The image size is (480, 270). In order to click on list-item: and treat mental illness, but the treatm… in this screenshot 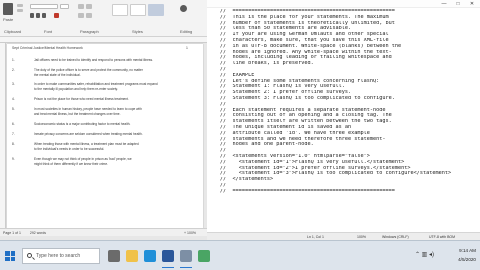, I will do `click(77, 114)`.